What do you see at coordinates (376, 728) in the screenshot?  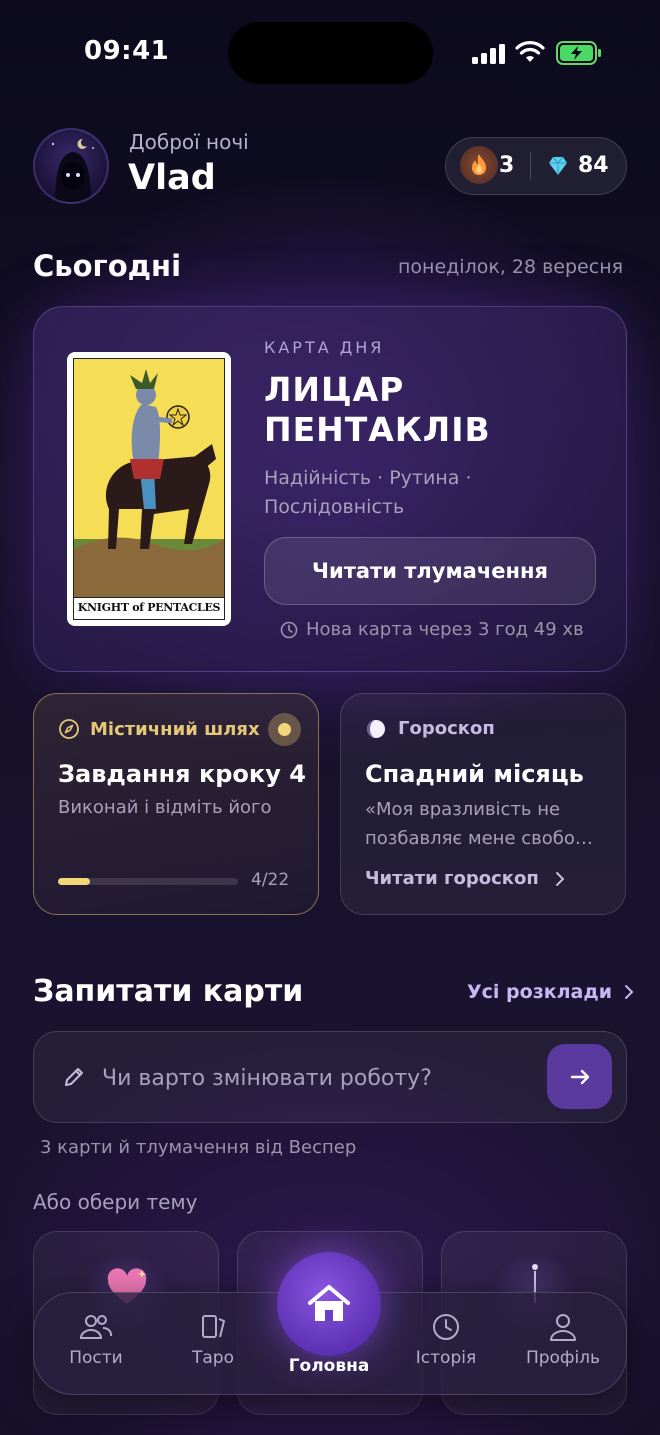 I see `moon-phase-icon` at bounding box center [376, 728].